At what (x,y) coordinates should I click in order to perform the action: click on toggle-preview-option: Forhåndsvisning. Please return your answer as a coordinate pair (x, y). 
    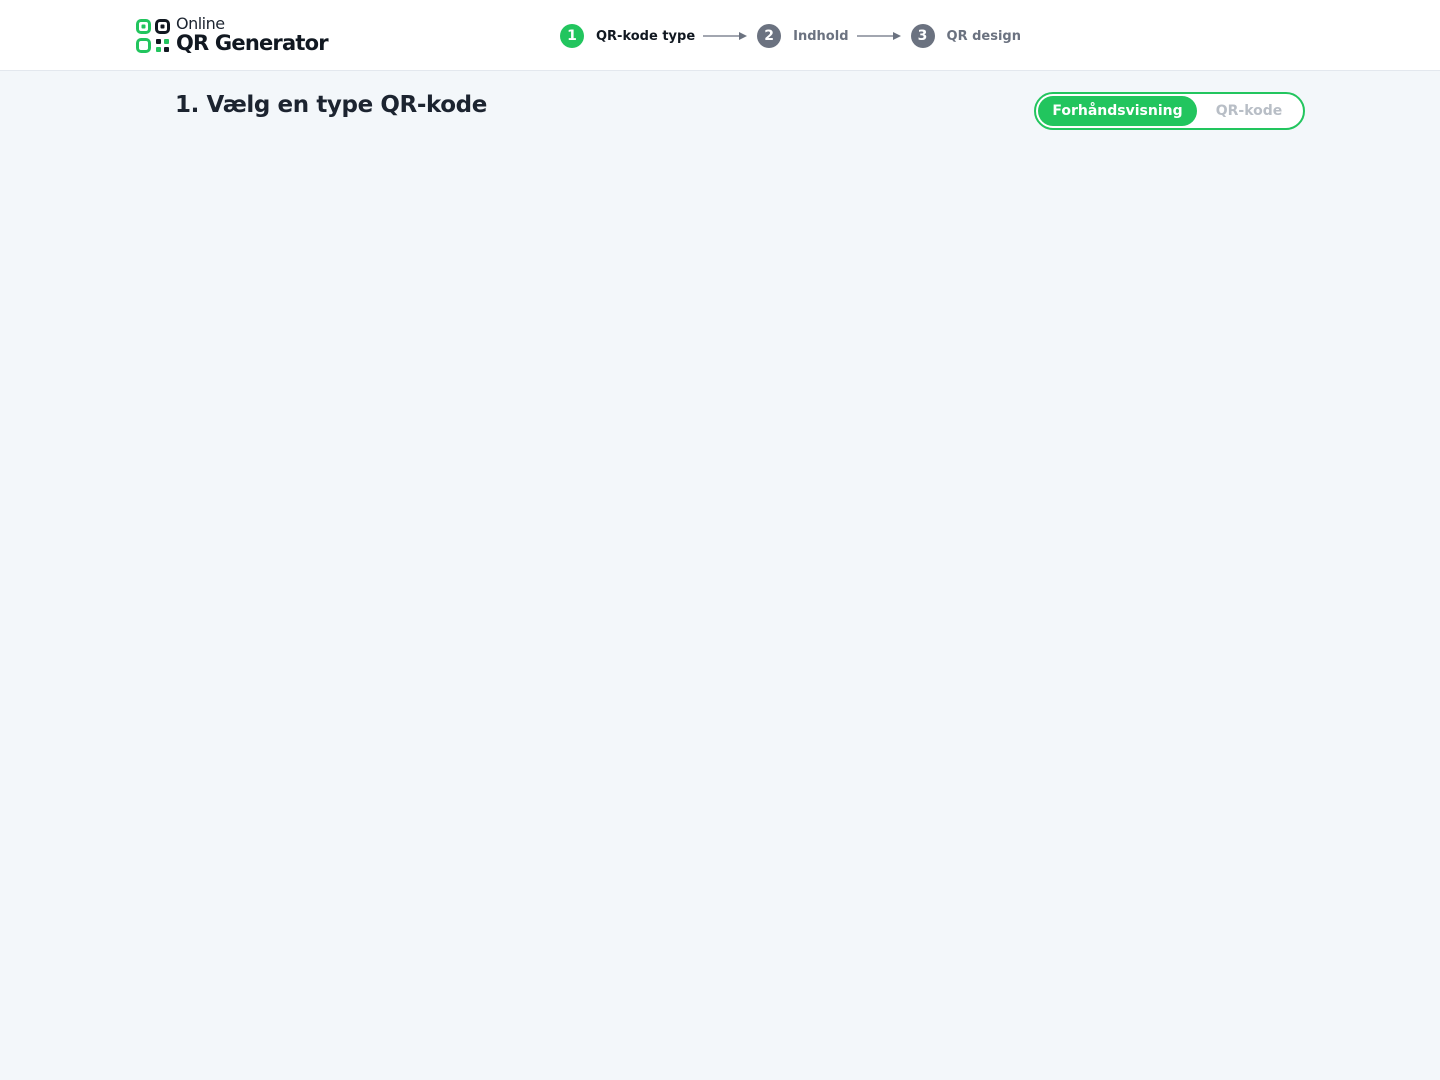
    Looking at the image, I should click on (1117, 111).